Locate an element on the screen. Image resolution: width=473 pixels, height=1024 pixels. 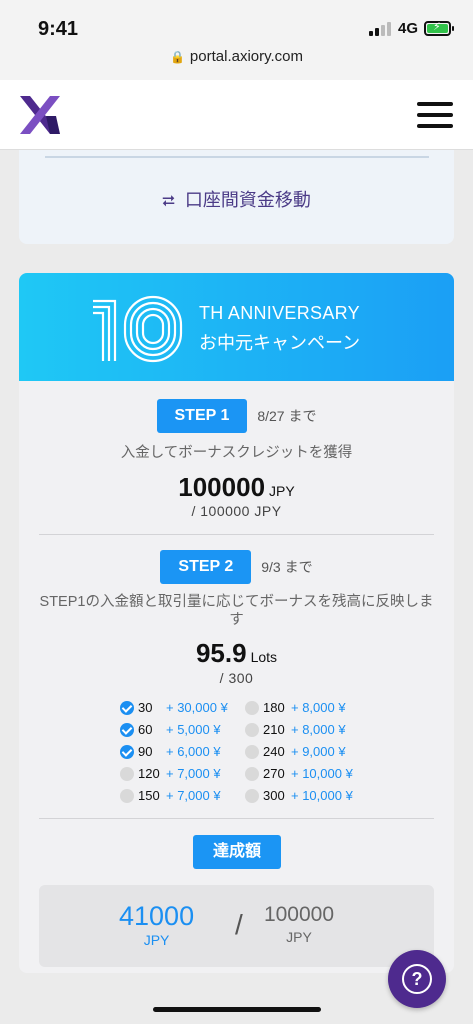
hamburger-menu-icon is located at coordinates (435, 115).